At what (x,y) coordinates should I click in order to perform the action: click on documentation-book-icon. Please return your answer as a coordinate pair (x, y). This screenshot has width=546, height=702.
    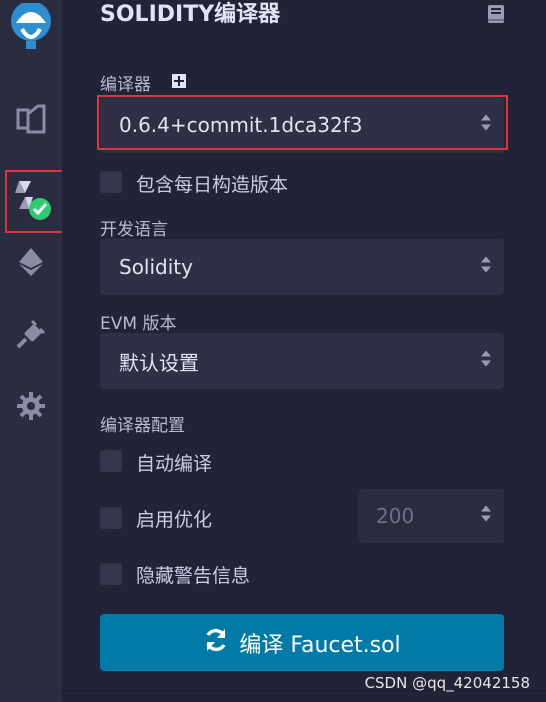
    Looking at the image, I should click on (496, 16).